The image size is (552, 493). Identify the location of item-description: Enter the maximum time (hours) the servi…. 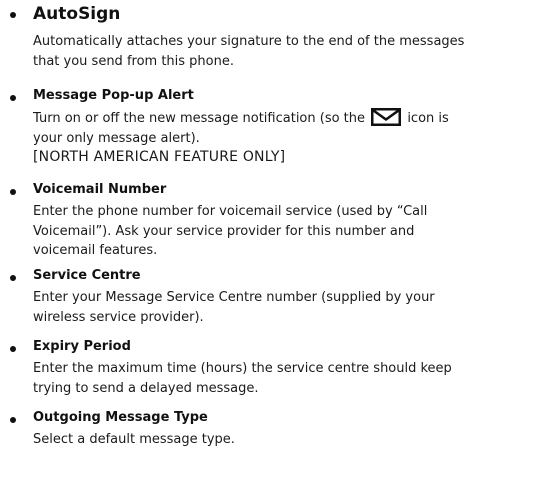
(291, 378).